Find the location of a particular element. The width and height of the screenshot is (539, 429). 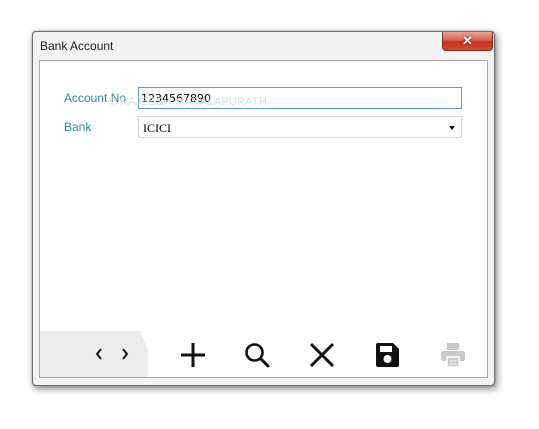

close-icon: ✕ is located at coordinates (467, 40).